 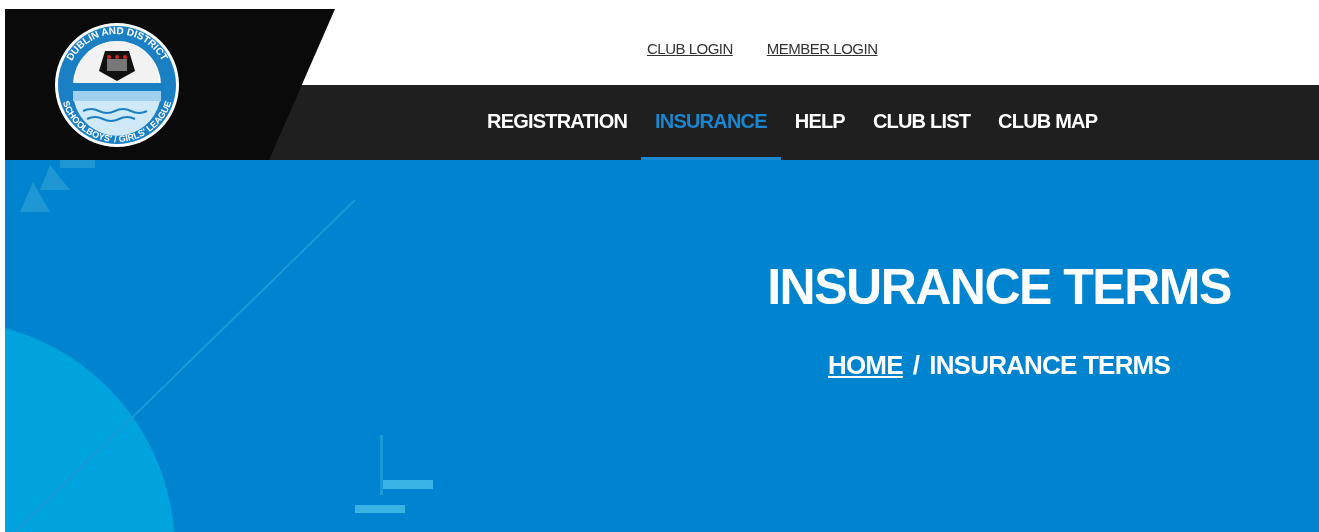 I want to click on nav-tab: CLUB LIST, so click(x=921, y=122).